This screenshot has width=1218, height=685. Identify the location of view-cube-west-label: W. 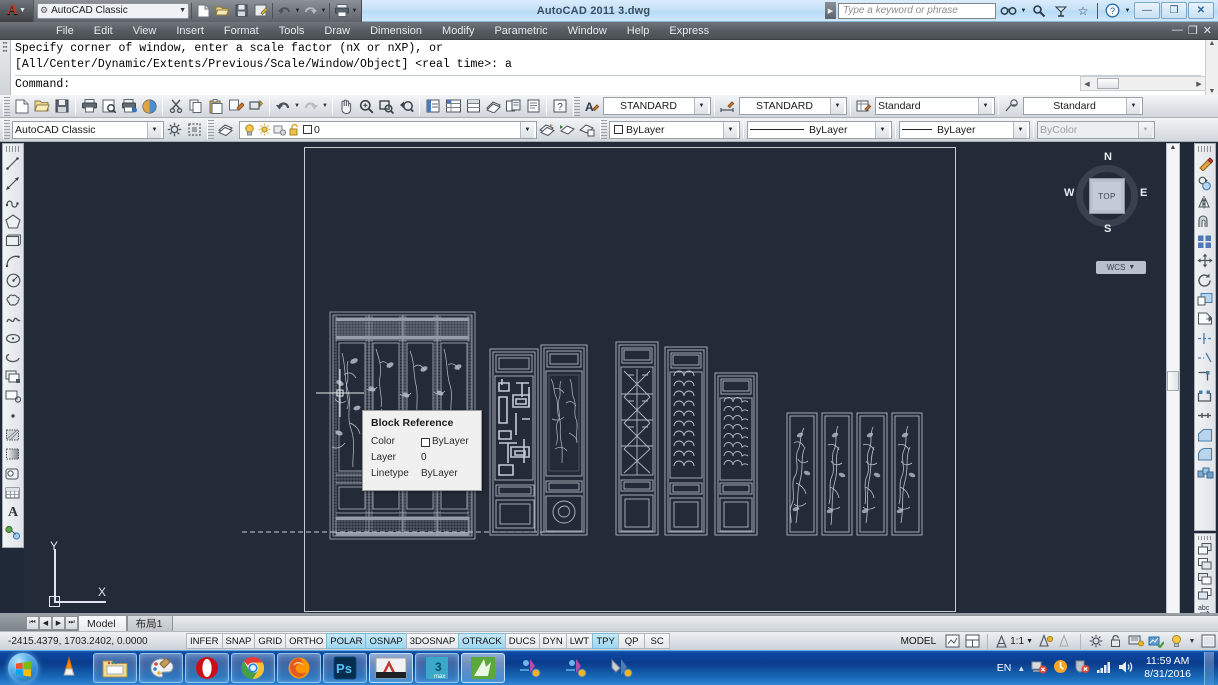
(1069, 193).